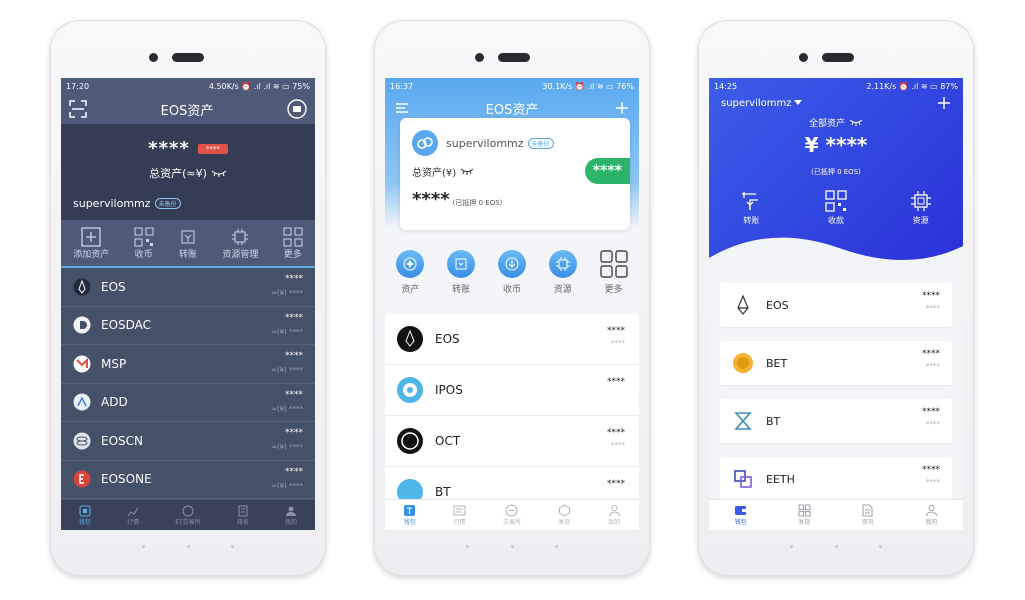 The width and height of the screenshot is (1025, 600). Describe the element at coordinates (512, 515) in the screenshot. I see `nav-exchange: 交易所` at that location.